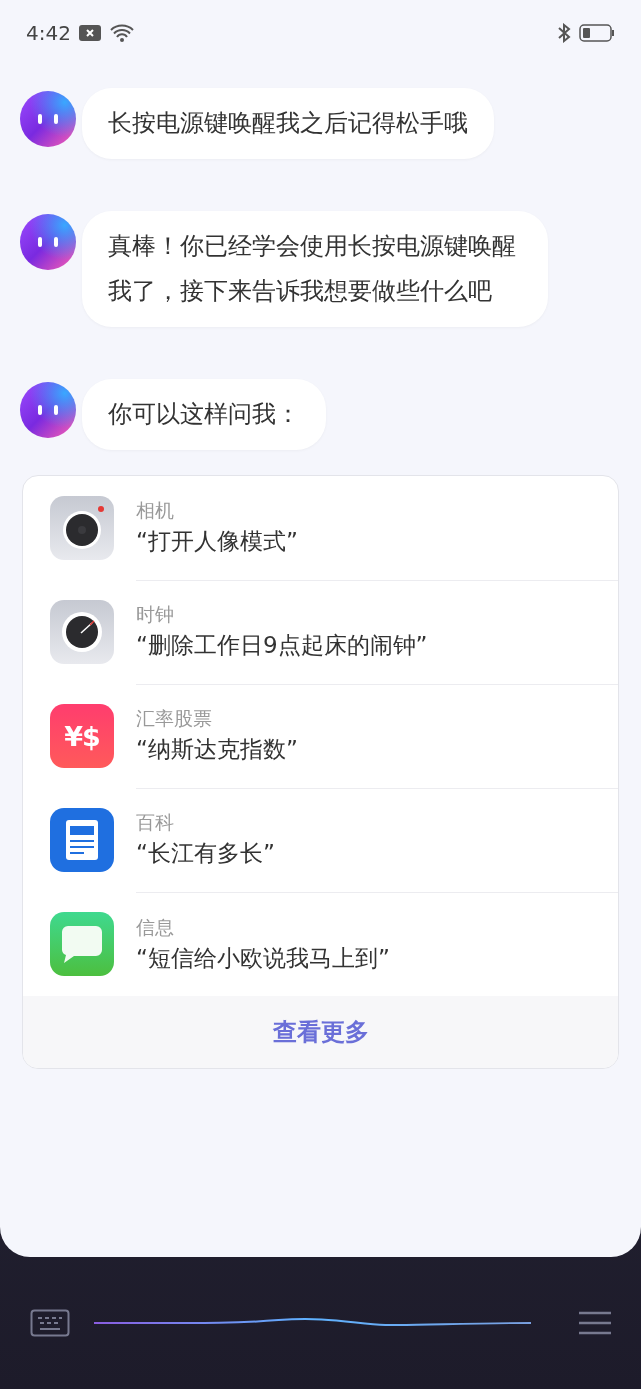 The height and width of the screenshot is (1389, 641). What do you see at coordinates (377, 958) in the screenshot?
I see `example-query: “短信给小欧说我马上到”` at bounding box center [377, 958].